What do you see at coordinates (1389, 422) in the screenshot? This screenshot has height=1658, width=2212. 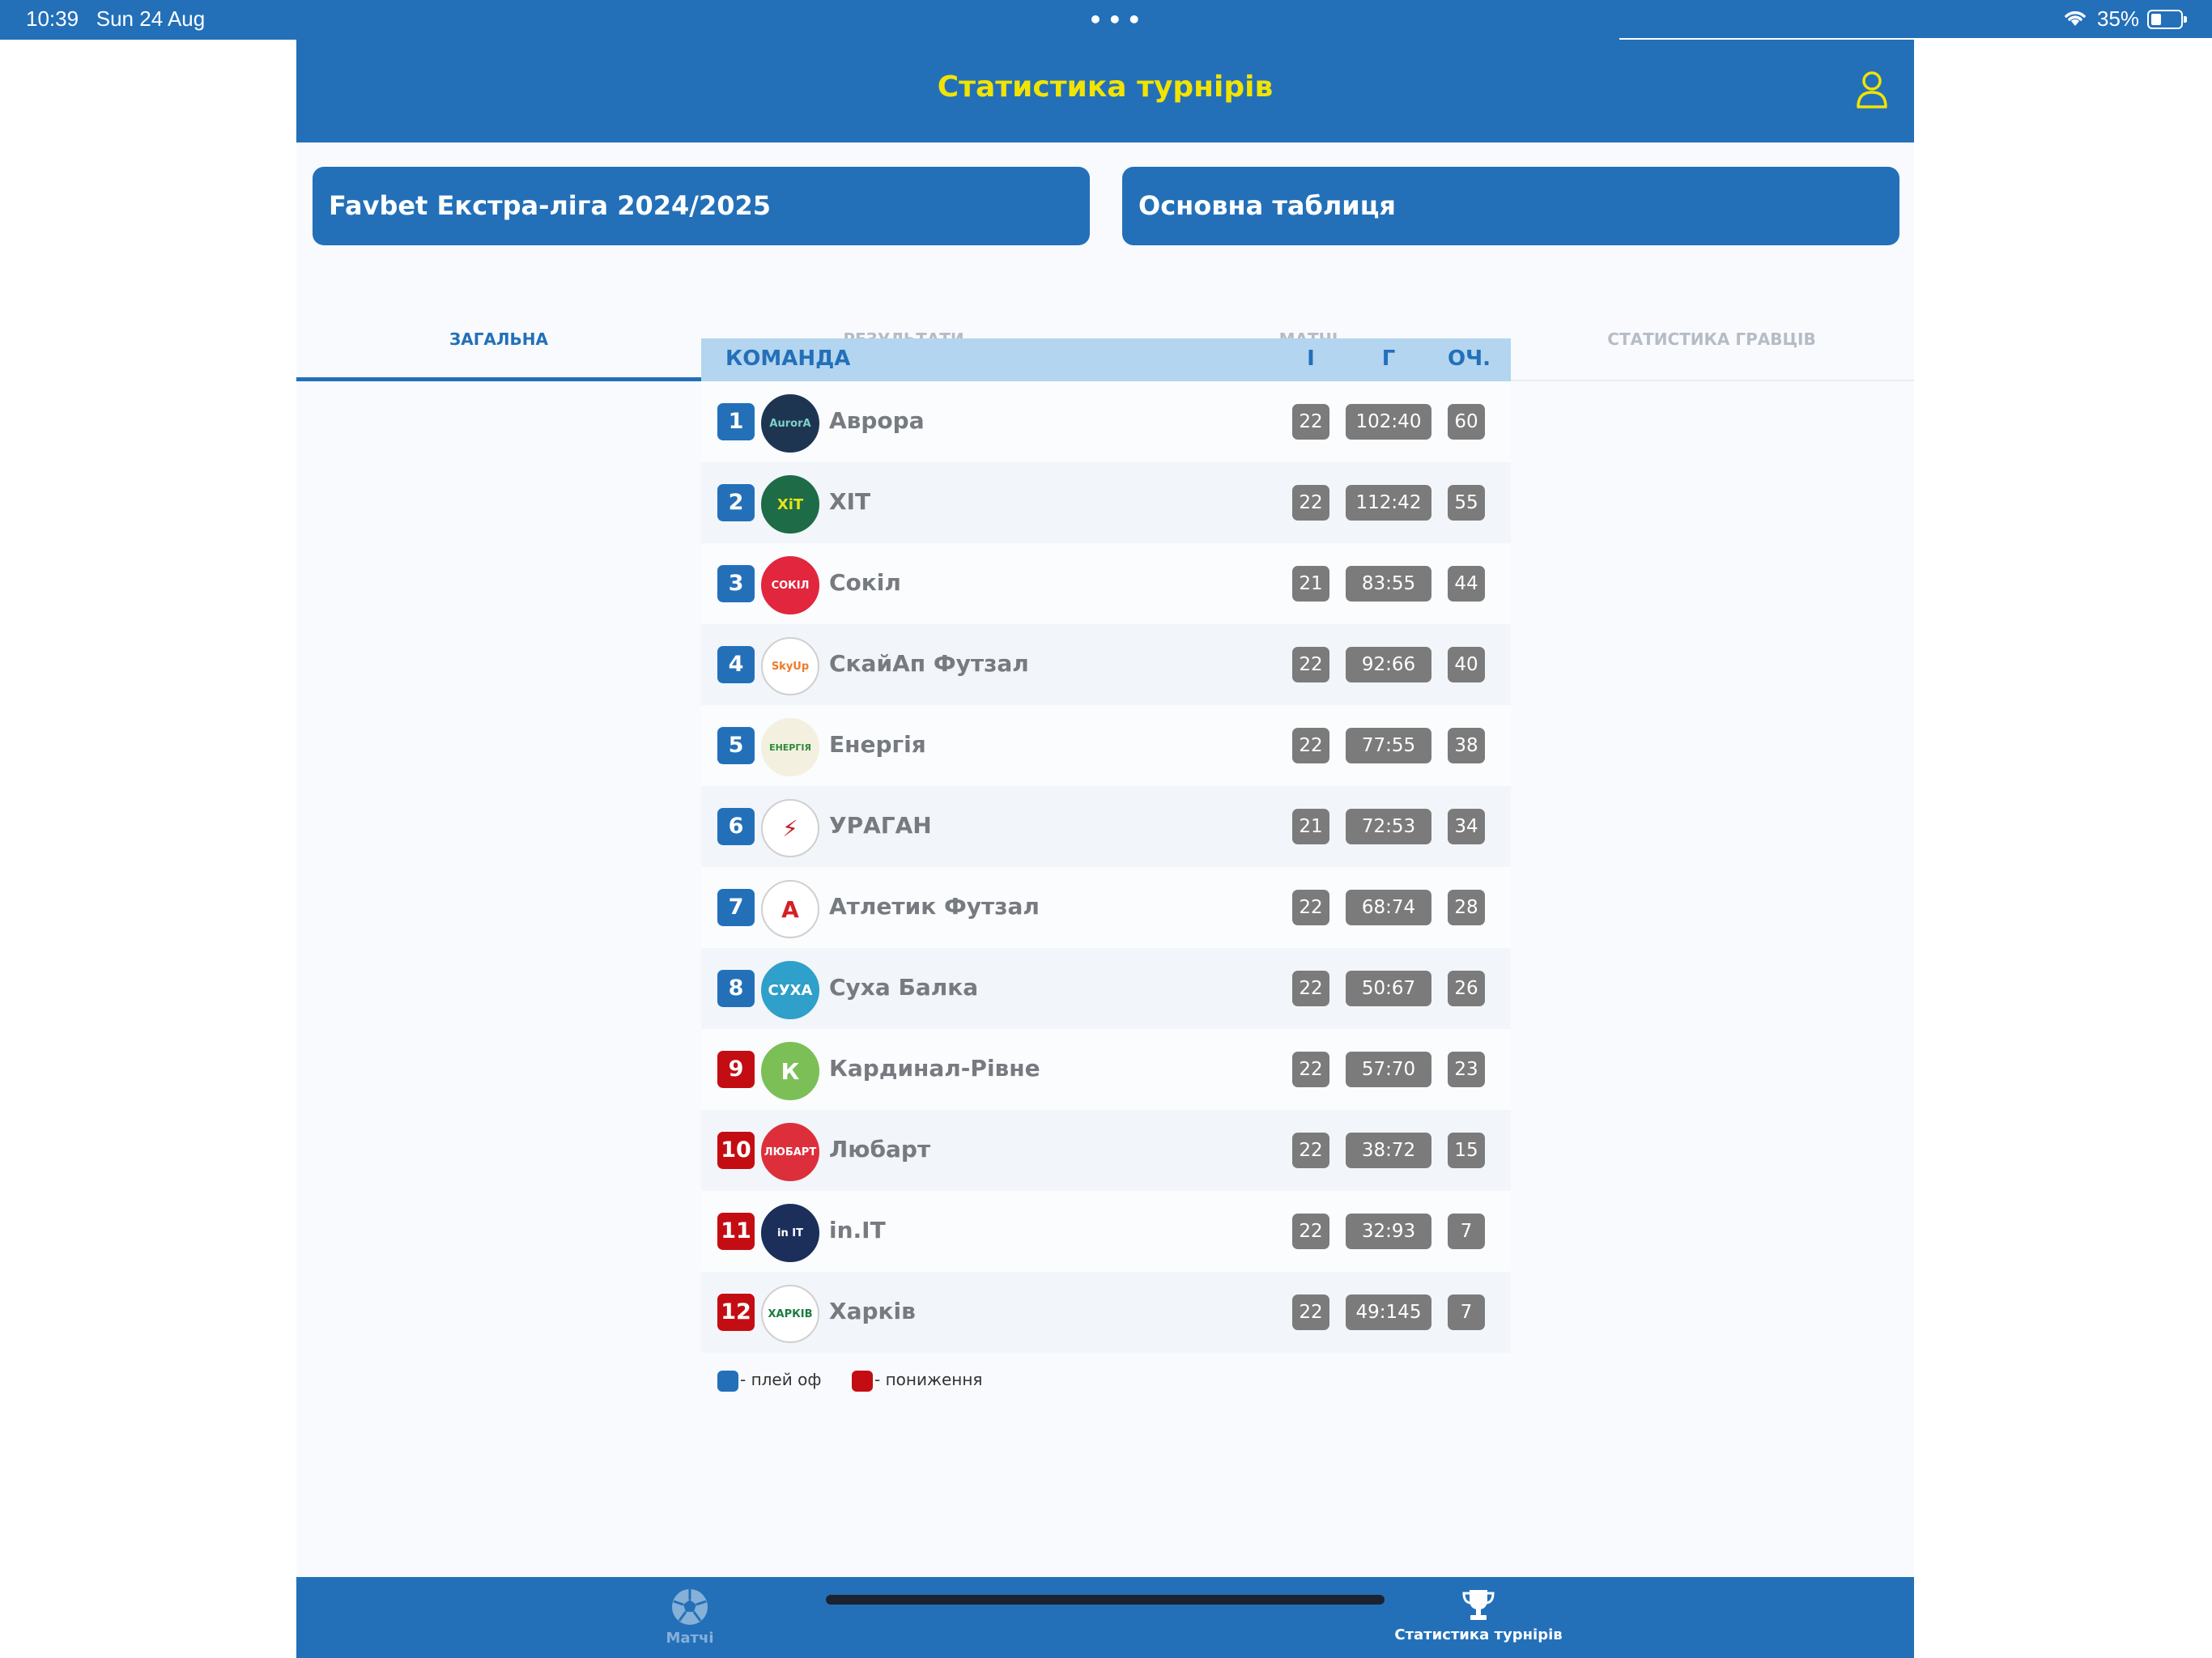 I see `goals-ratio: 102:40` at bounding box center [1389, 422].